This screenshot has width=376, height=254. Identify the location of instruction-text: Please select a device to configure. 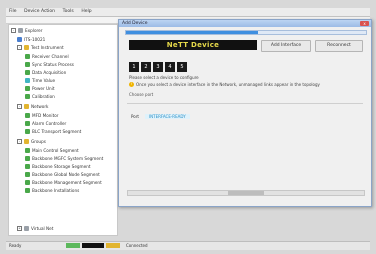
(164, 77).